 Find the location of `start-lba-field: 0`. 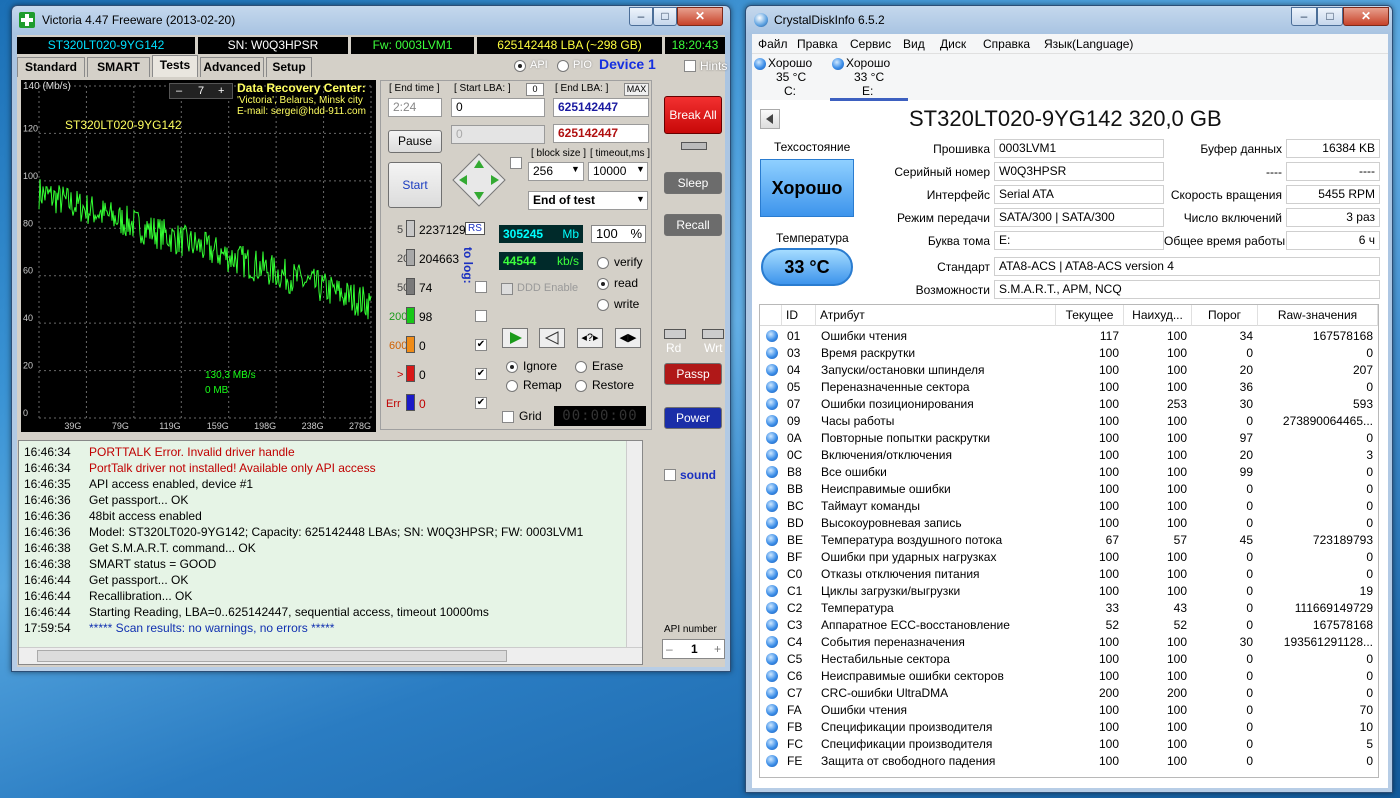

start-lba-field: 0 is located at coordinates (498, 107).